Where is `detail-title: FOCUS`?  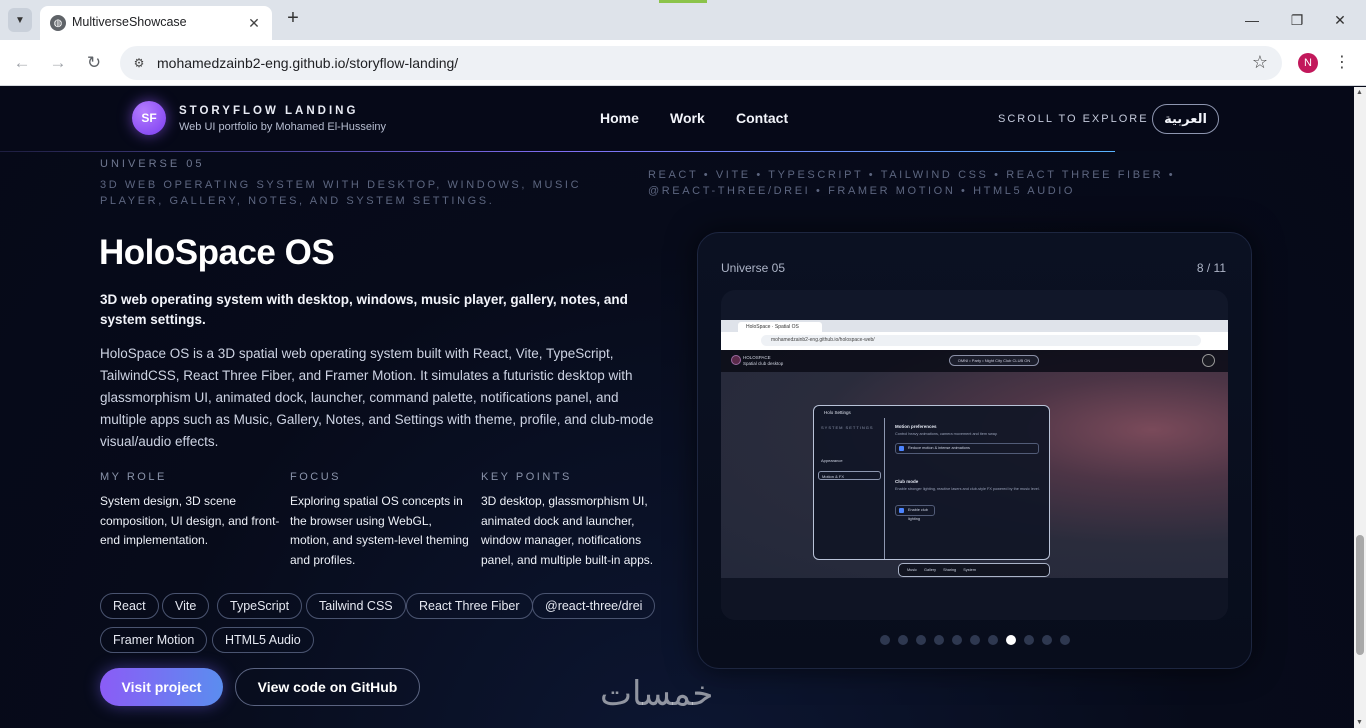
detail-title: FOCUS is located at coordinates (315, 477).